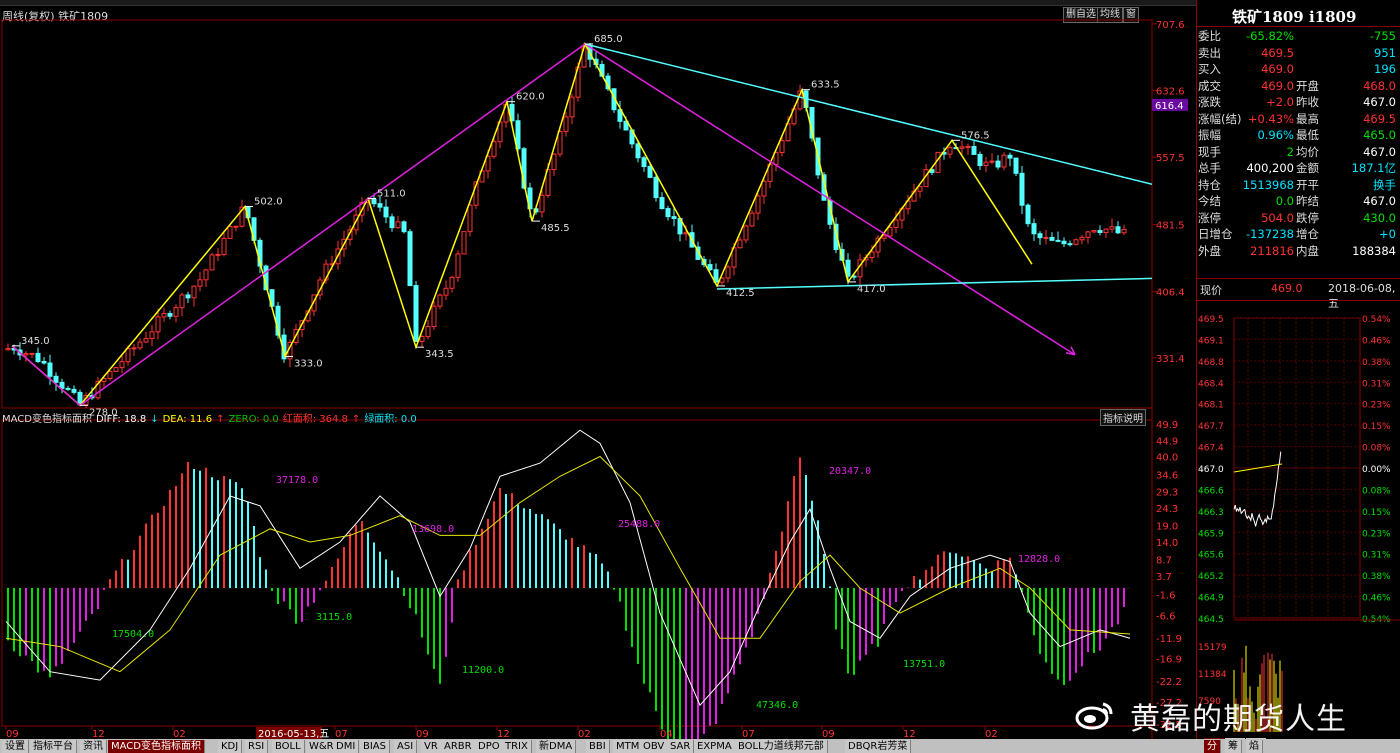 This screenshot has width=1400, height=753. What do you see at coordinates (1298, 53) in the screenshot?
I see `quote-row: 卖出 469.5 951` at bounding box center [1298, 53].